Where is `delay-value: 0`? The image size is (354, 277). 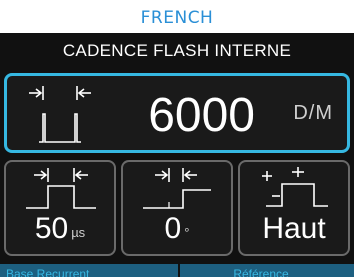 delay-value: 0 is located at coordinates (173, 228).